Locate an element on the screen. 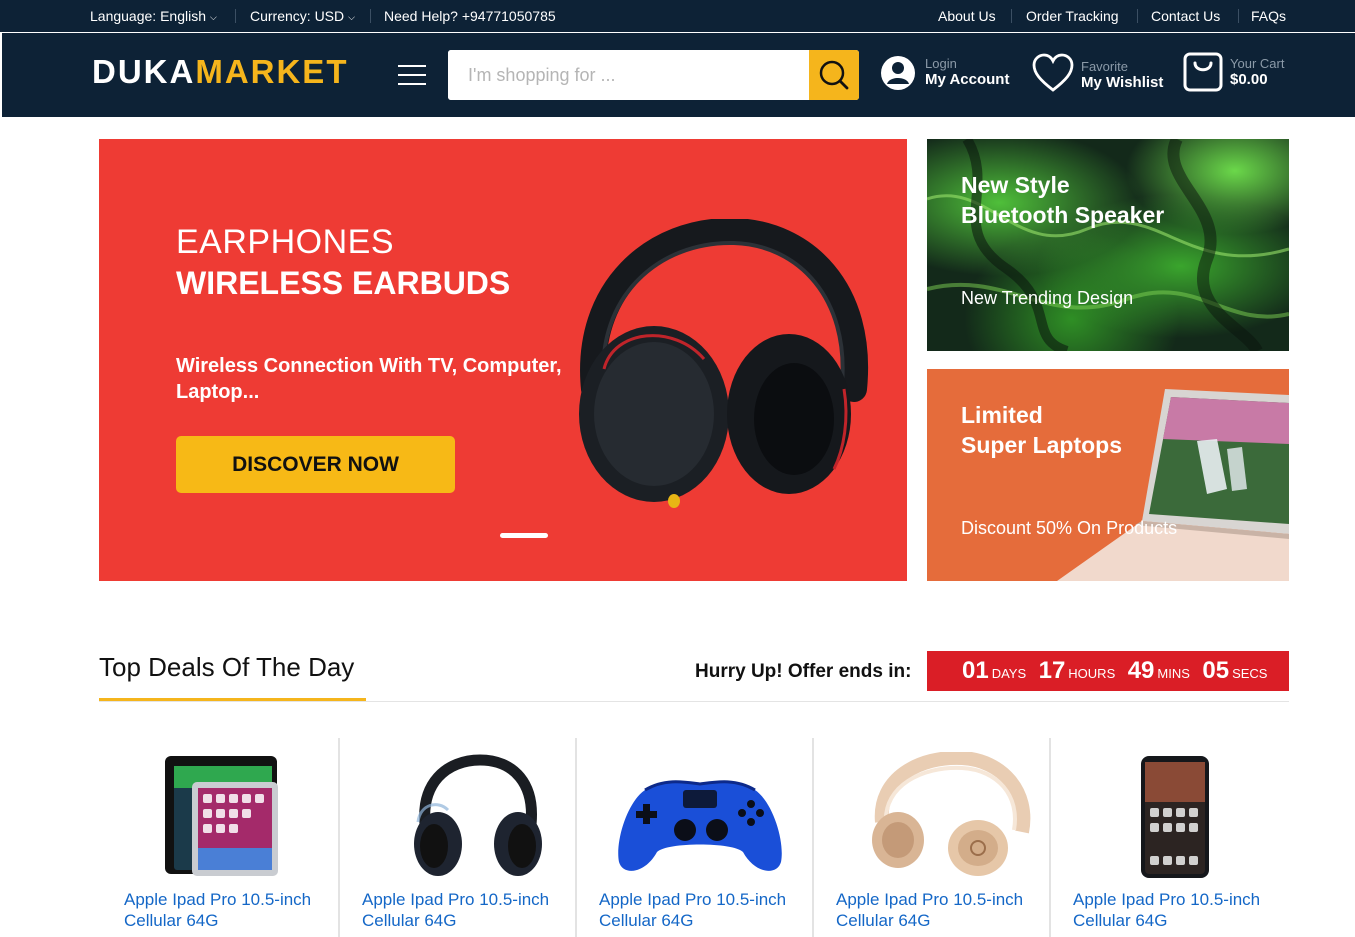  account-small-label: Login is located at coordinates (941, 63).